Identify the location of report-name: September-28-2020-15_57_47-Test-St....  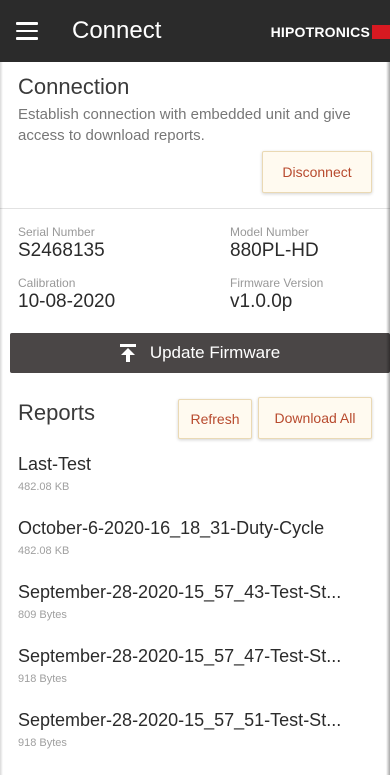
(180, 656).